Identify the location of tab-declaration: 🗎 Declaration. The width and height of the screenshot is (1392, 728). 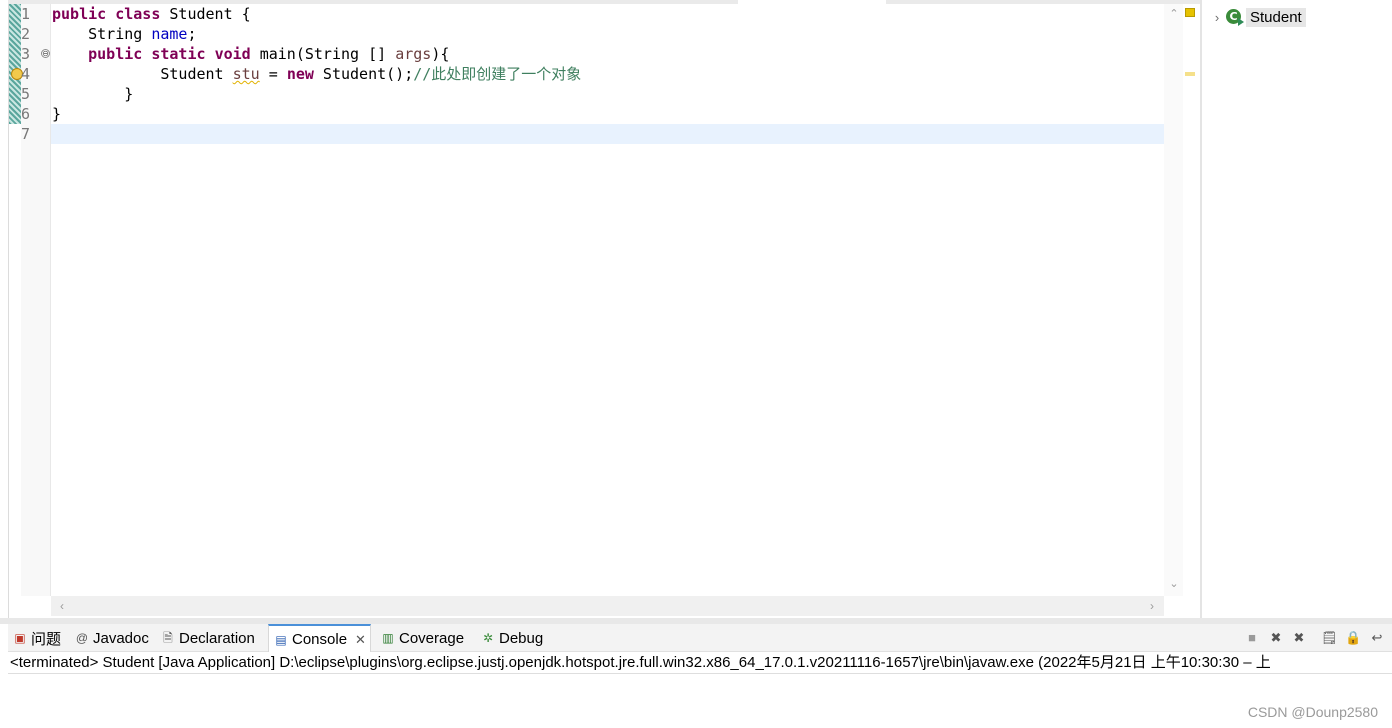
(207, 638).